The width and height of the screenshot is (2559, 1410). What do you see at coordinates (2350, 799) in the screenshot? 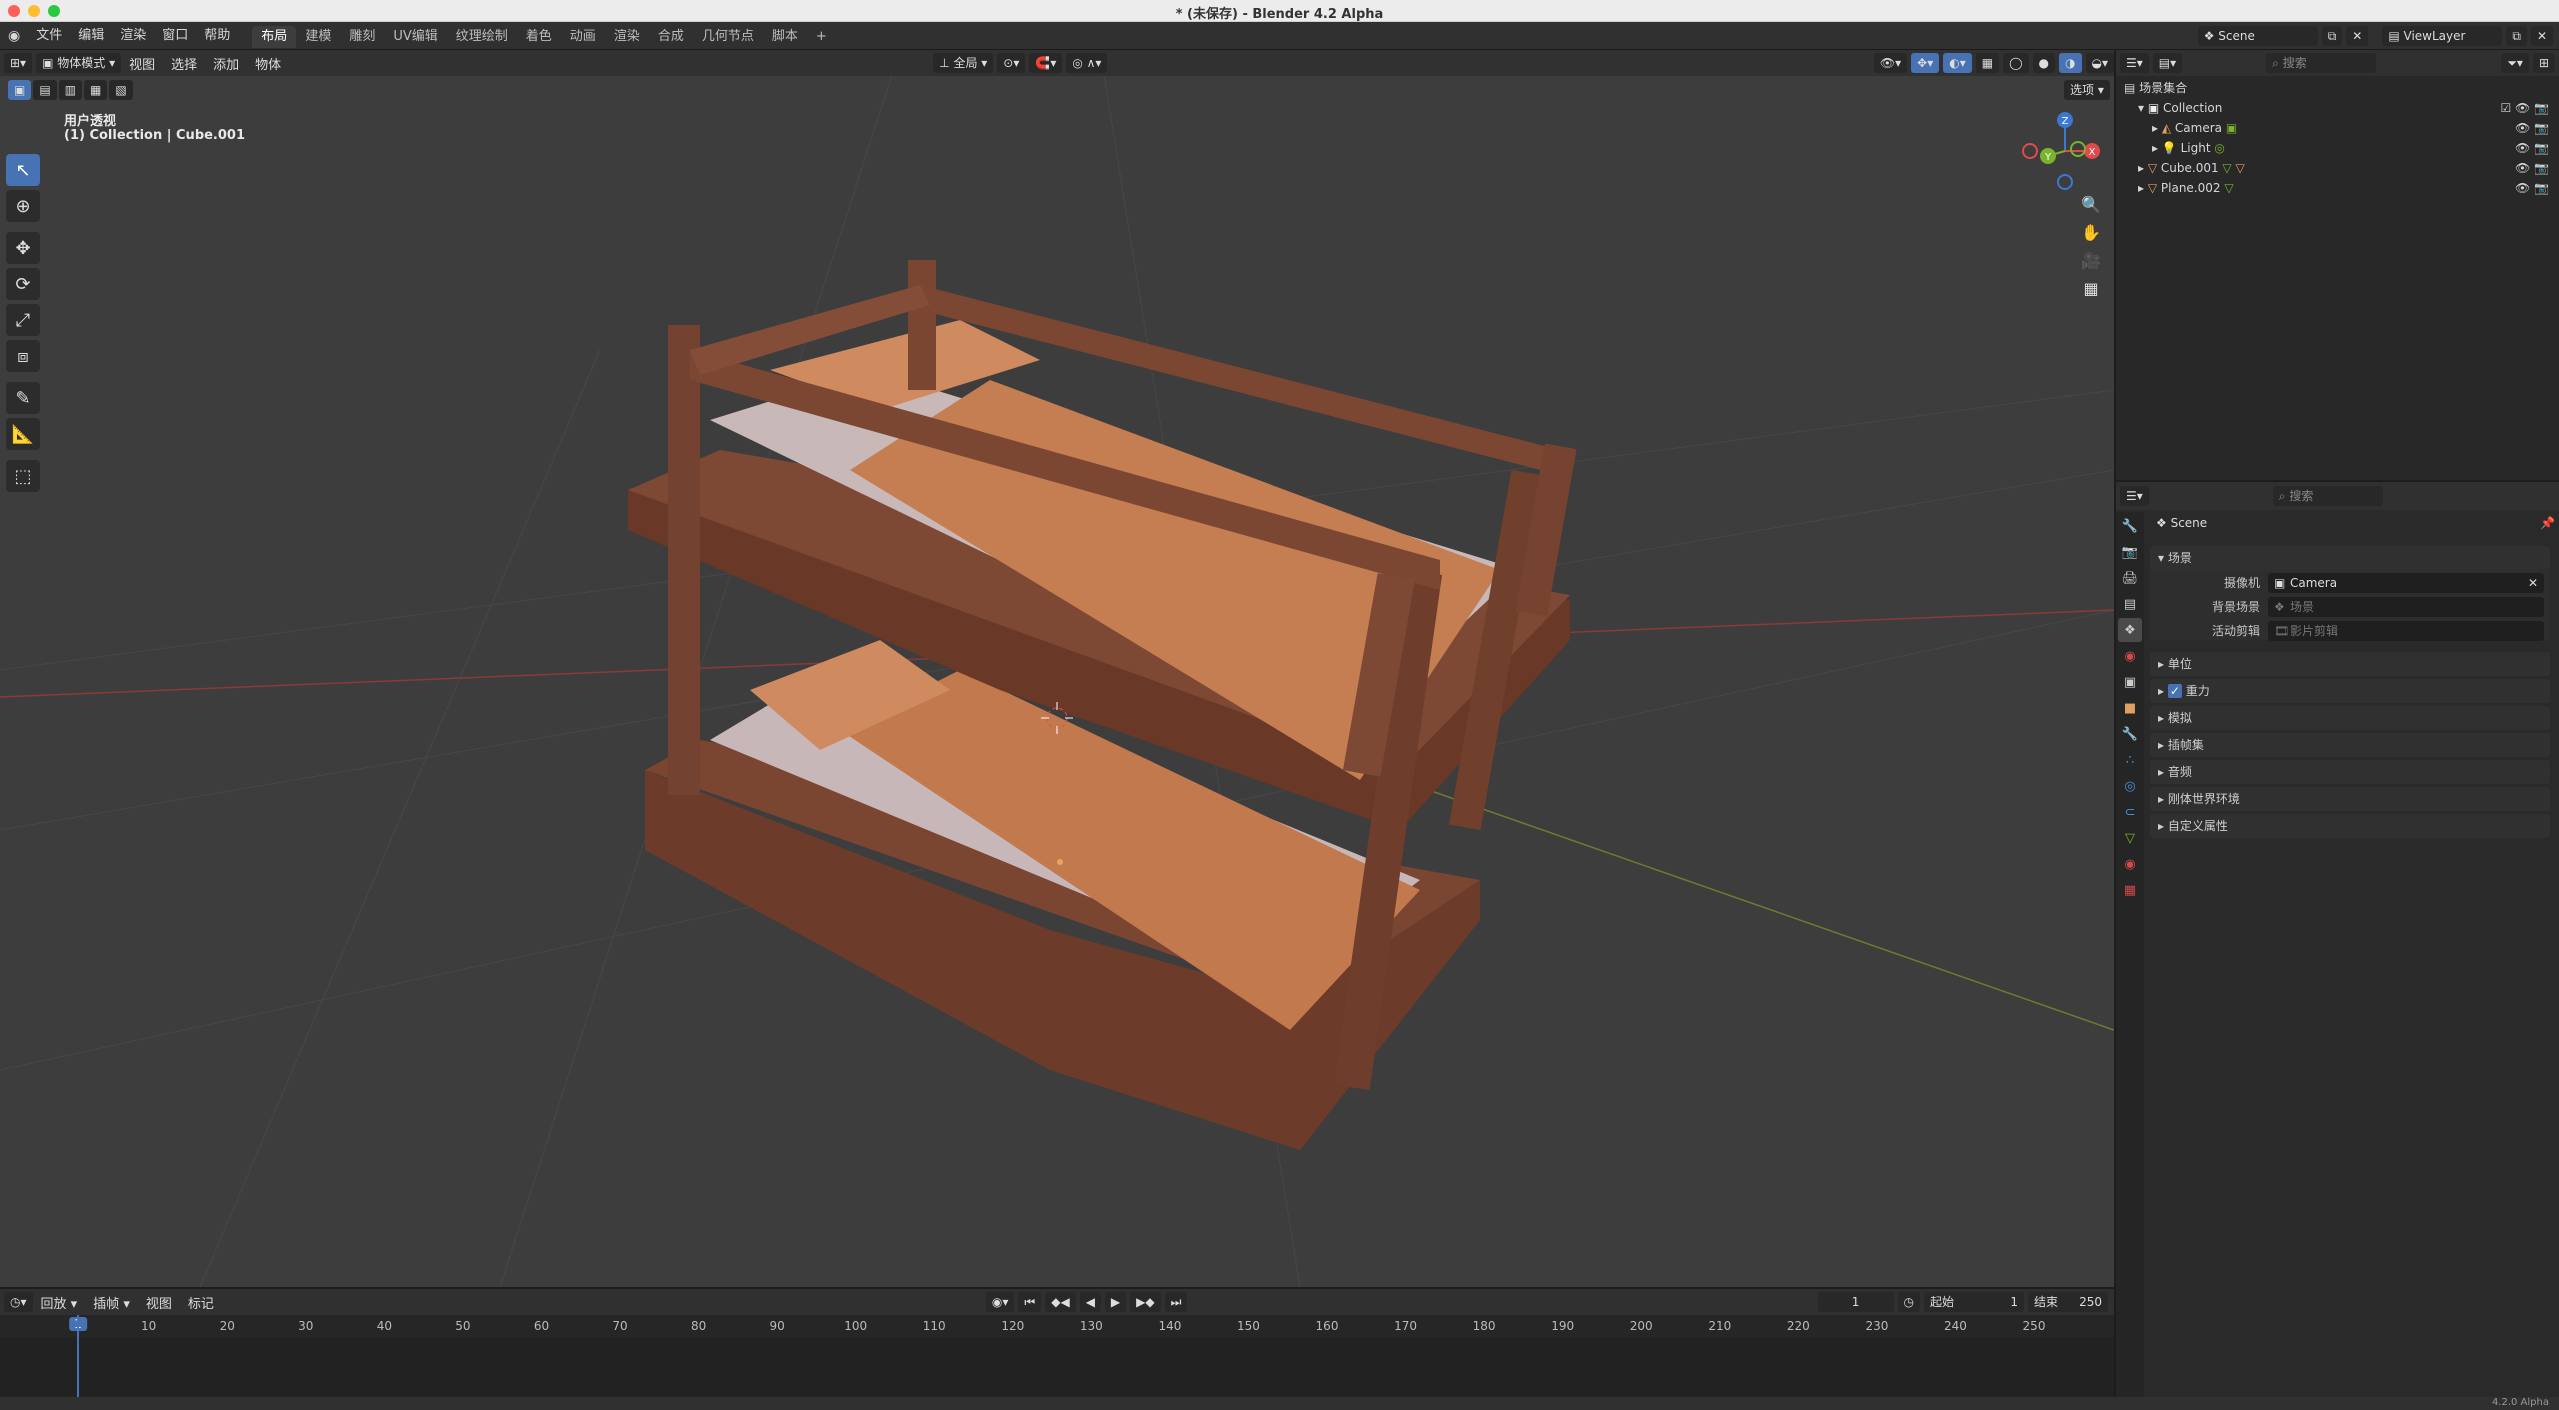
I see `panel-rigid-body-world: ▸ 刚体世界环境` at bounding box center [2350, 799].